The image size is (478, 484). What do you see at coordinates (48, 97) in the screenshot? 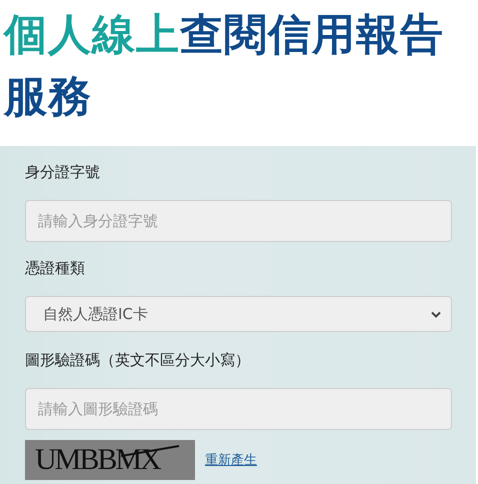
I see `title-text: 服務` at bounding box center [48, 97].